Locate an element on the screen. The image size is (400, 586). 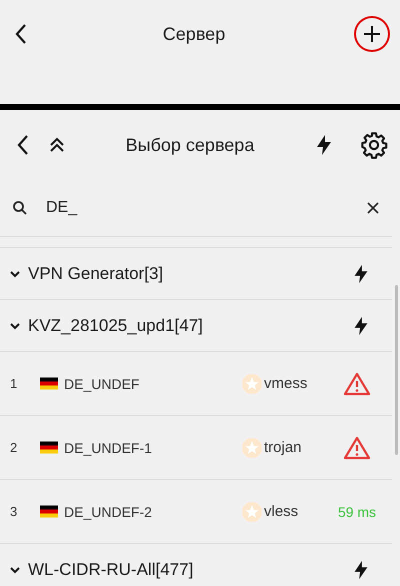
group-name: WL-CIDR-RU-All[477] is located at coordinates (111, 570).